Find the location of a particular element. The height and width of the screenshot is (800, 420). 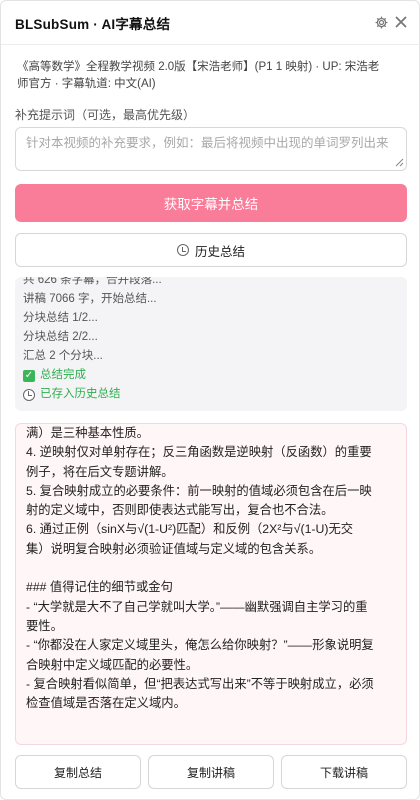

summary-line: 5. 复合映射成立的必要条件：前一映射的值域必须包含在后一映 is located at coordinates (199, 490).